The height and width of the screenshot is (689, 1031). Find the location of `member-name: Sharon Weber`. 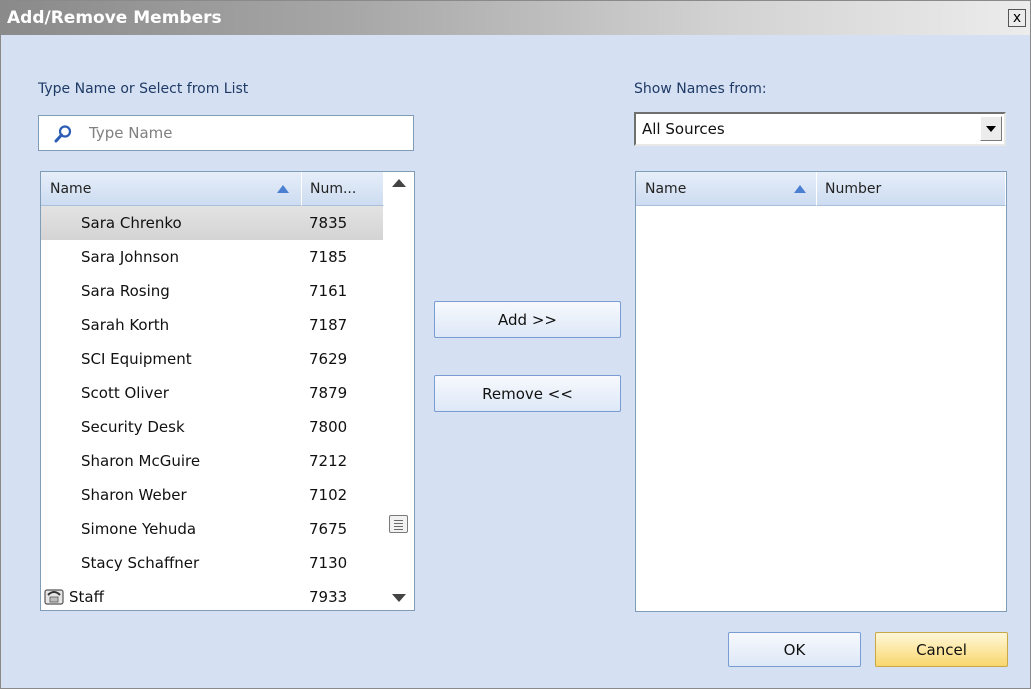

member-name: Sharon Weber is located at coordinates (134, 495).